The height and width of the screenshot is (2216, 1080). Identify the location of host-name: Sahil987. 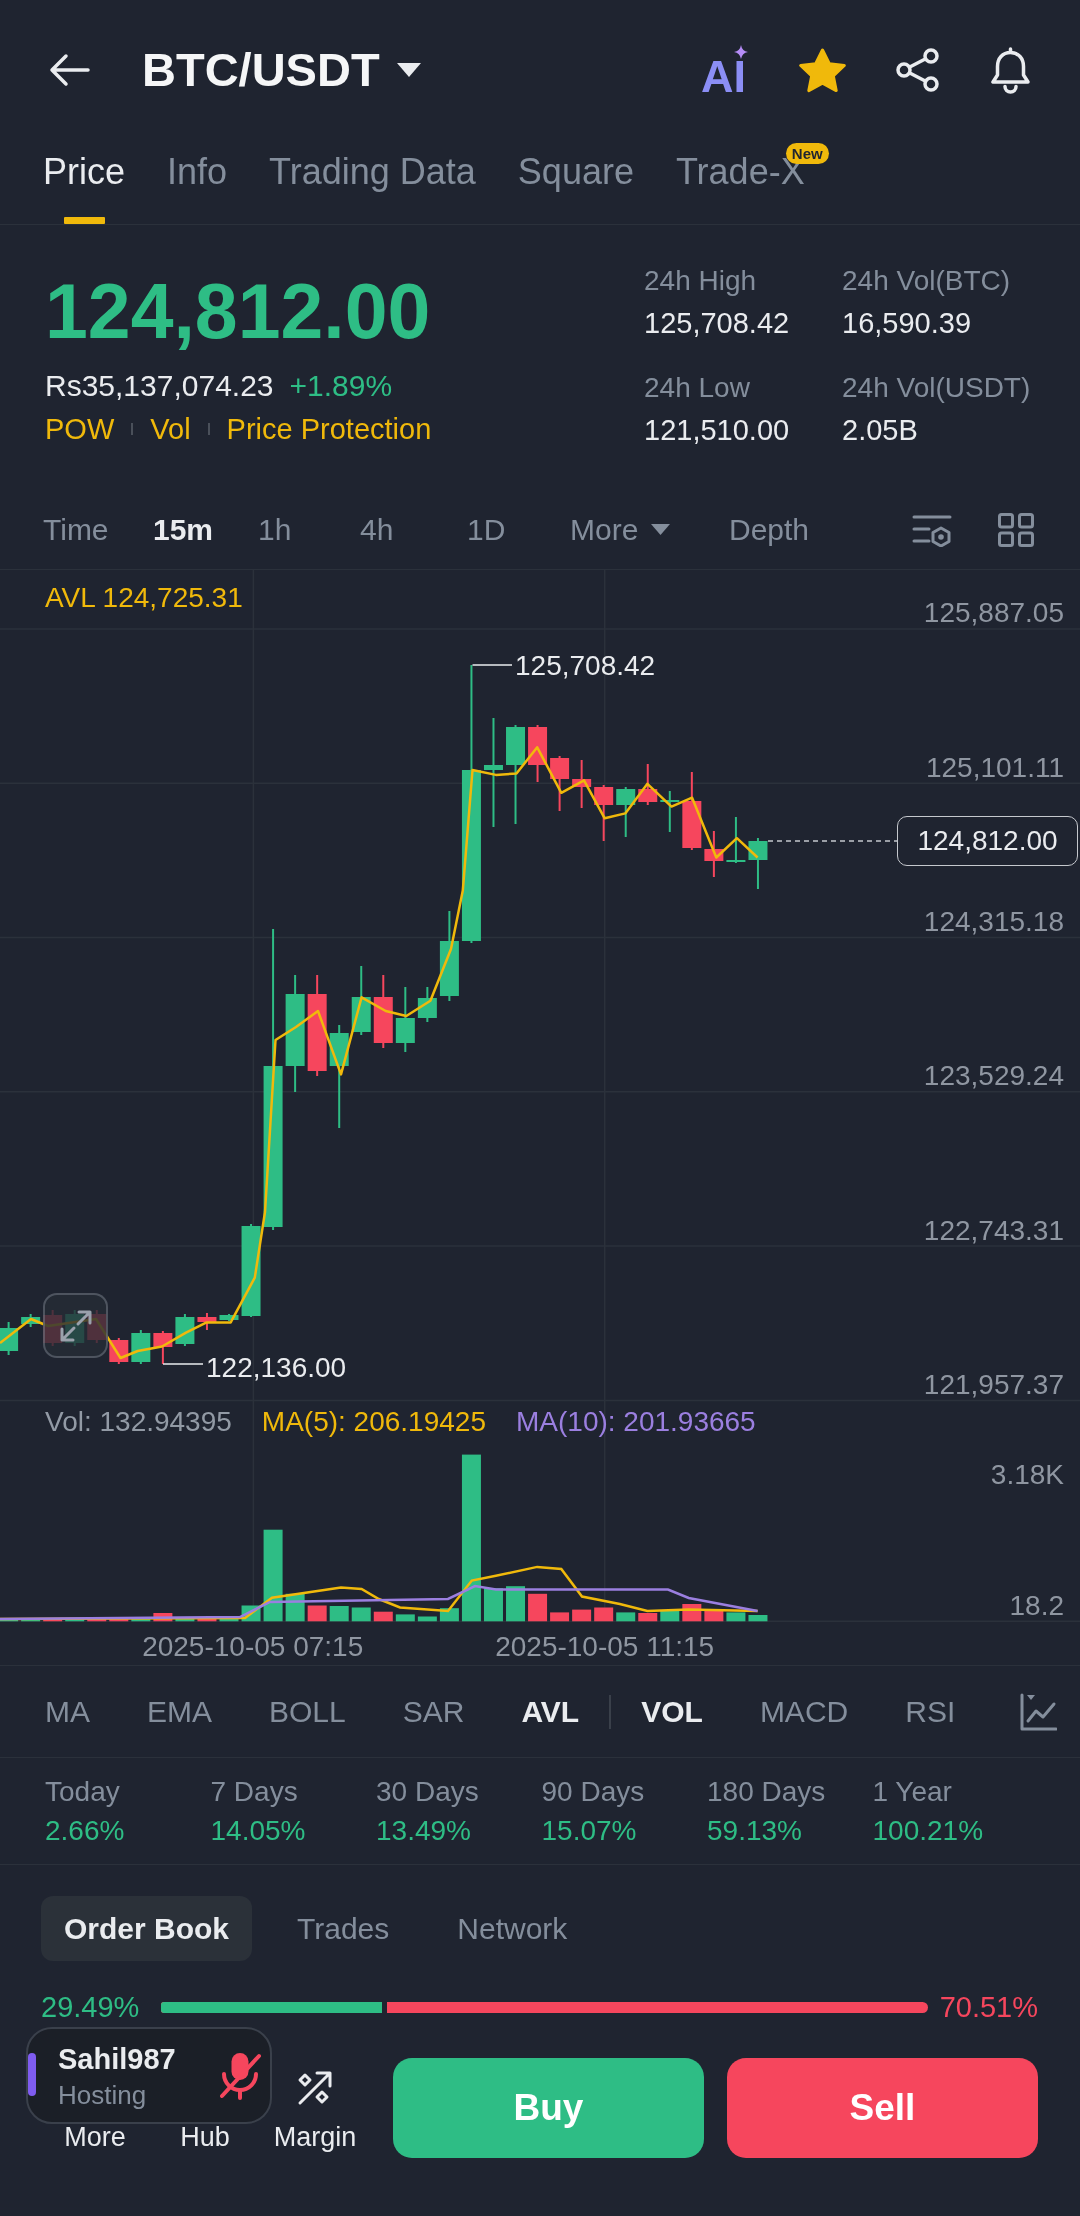
(117, 2058).